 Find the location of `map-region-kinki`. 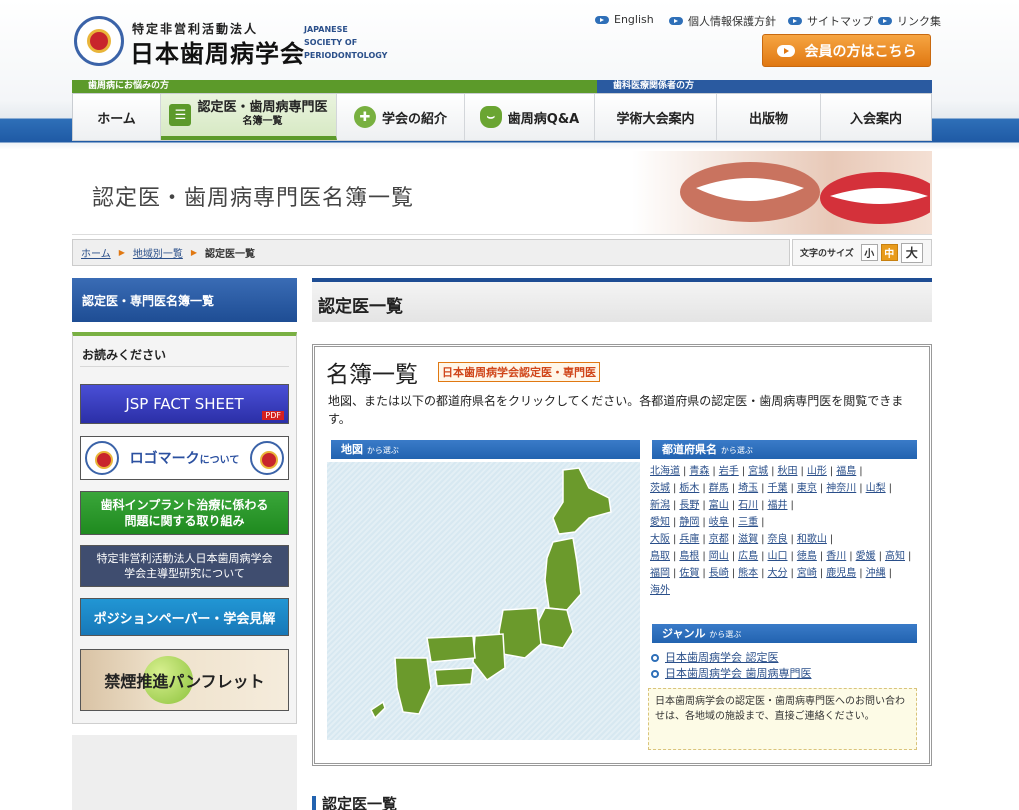

map-region-kinki is located at coordinates (489, 657).